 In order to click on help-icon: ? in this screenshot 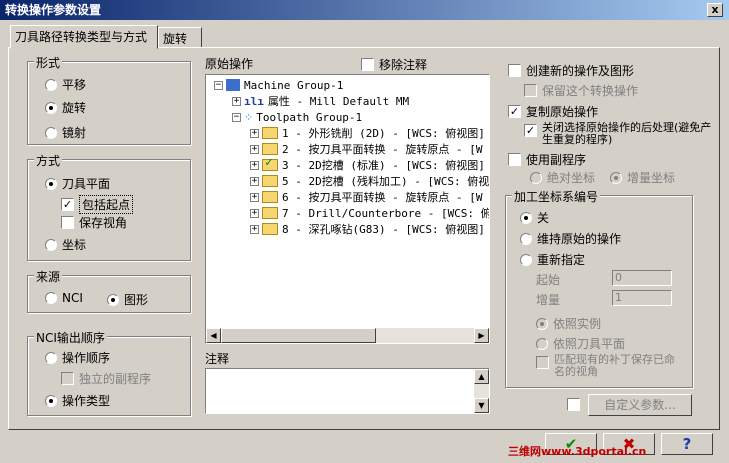, I will do `click(687, 444)`.